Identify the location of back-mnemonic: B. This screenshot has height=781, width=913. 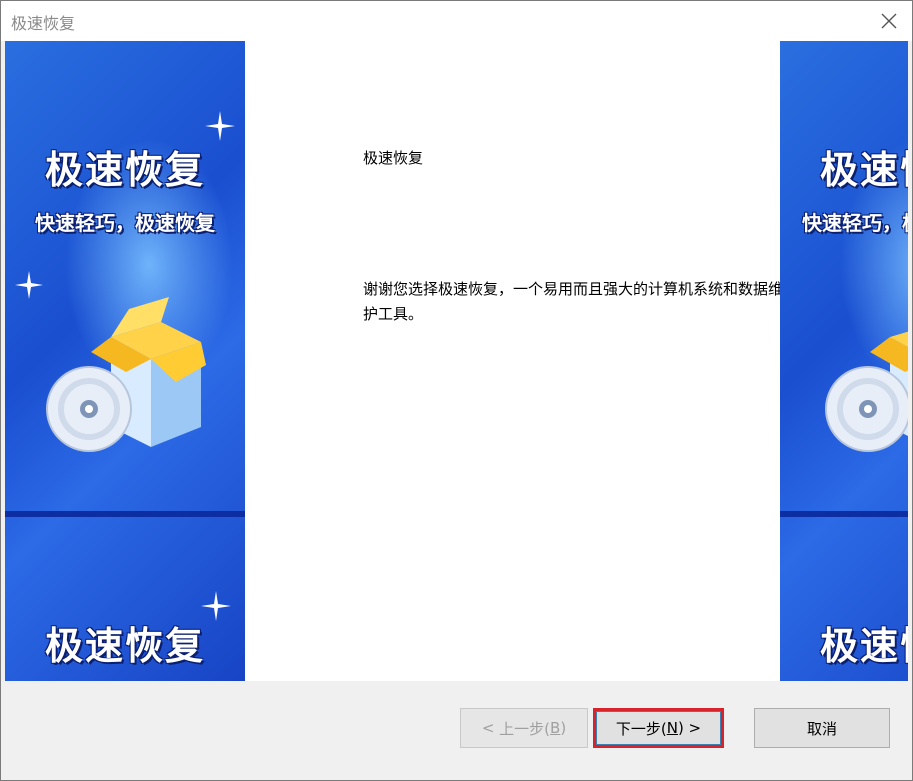
(555, 728).